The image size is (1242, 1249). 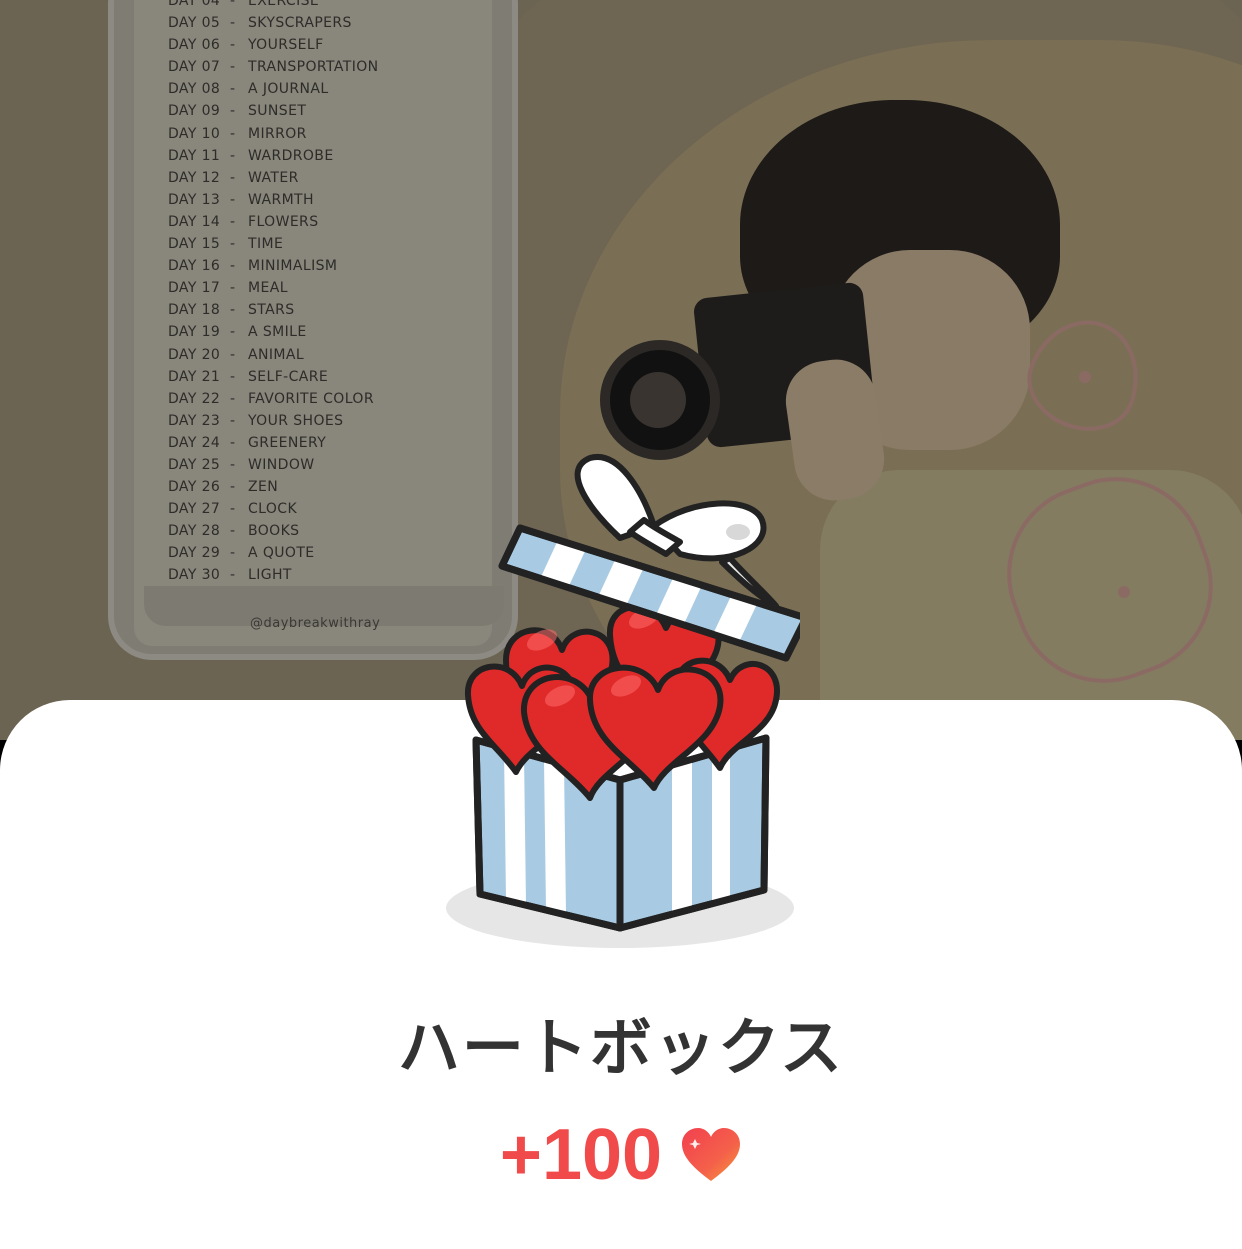 What do you see at coordinates (194, 398) in the screenshot?
I see `day-number: DAY 22` at bounding box center [194, 398].